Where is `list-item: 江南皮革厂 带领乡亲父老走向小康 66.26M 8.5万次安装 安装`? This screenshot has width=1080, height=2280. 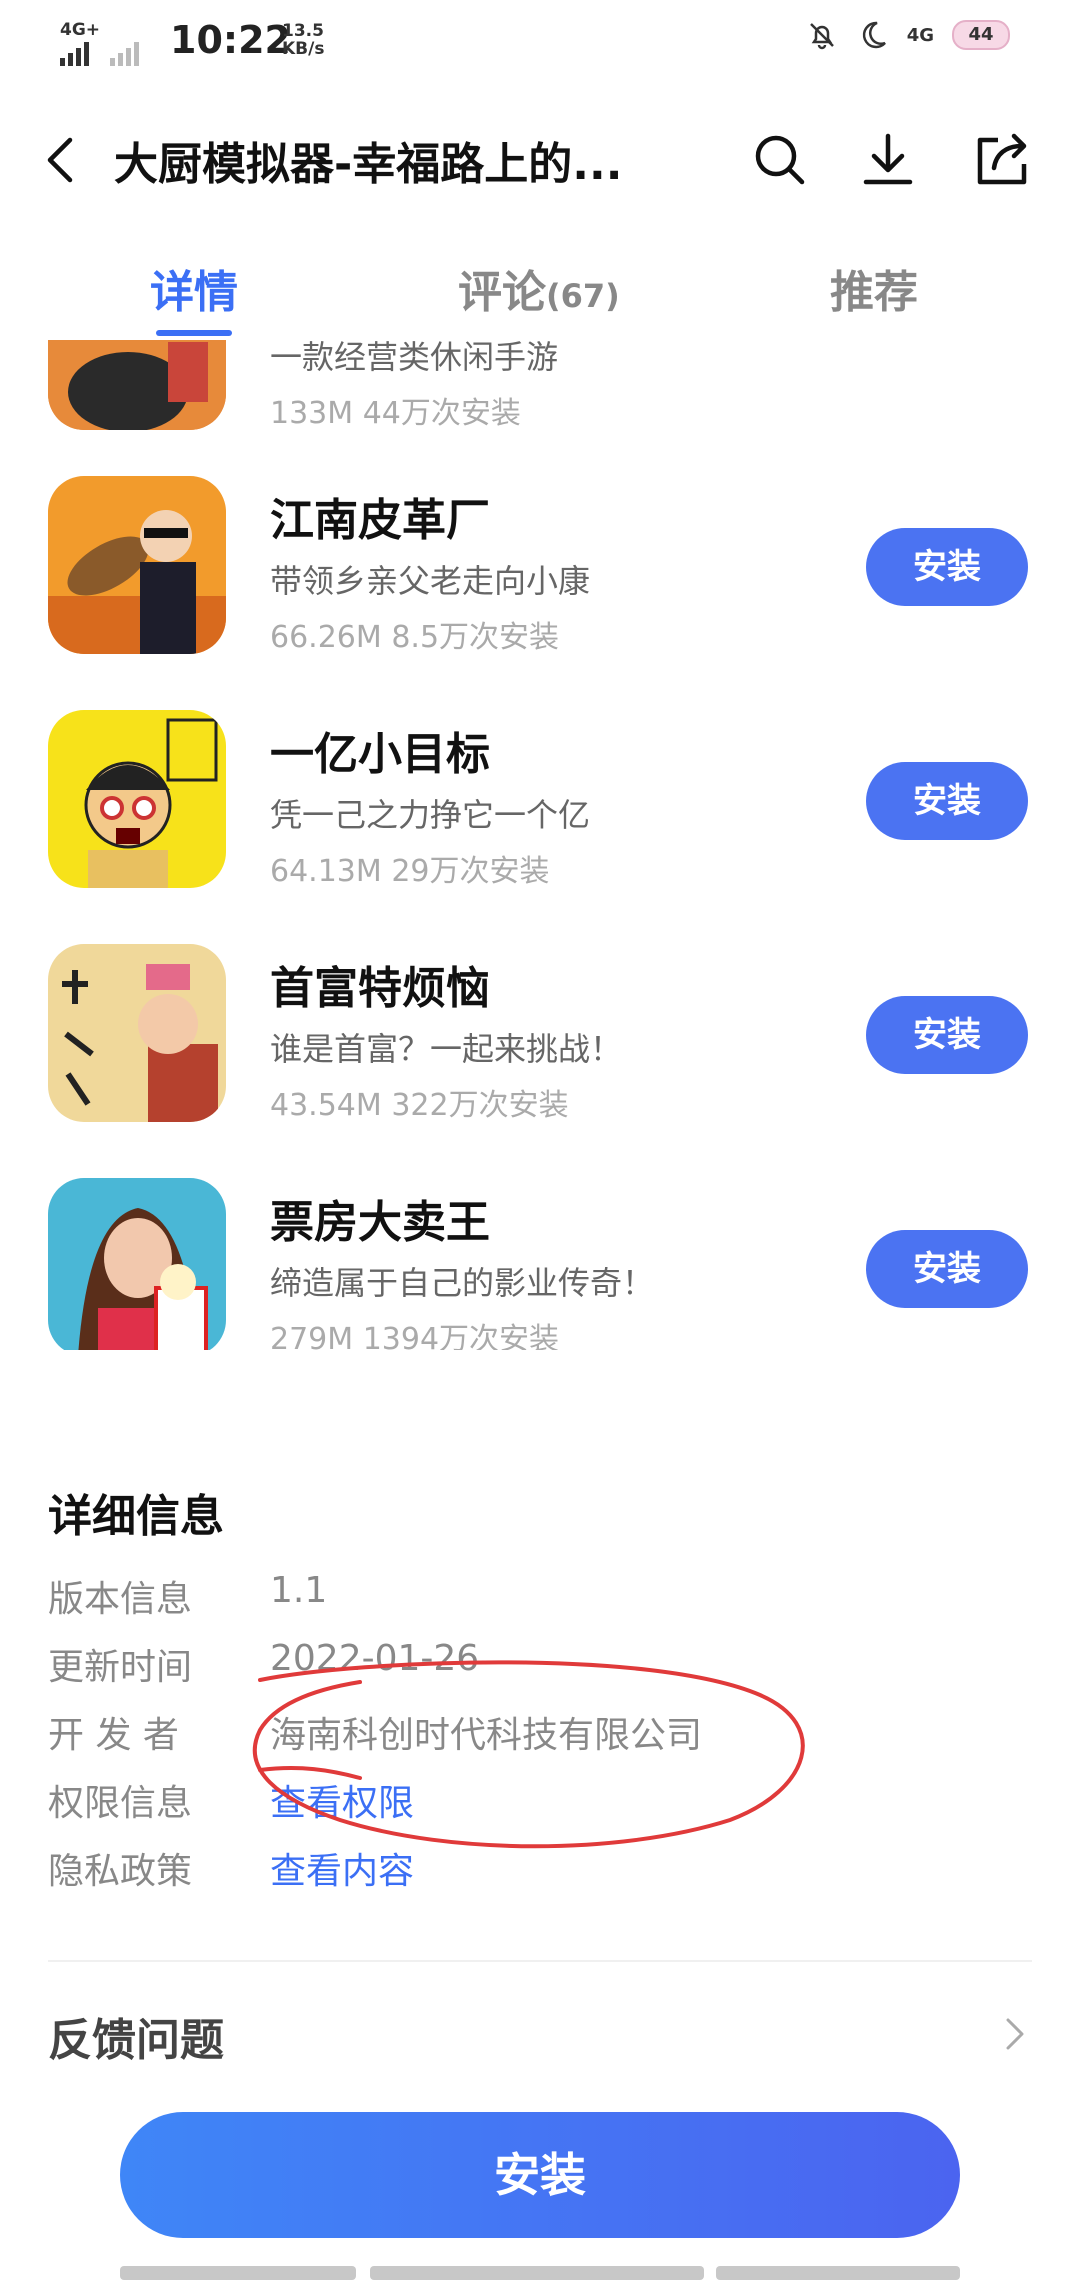
list-item: 江南皮革厂 带领乡亲父老走向小康 66.26M 8.5万次安装 安装 is located at coordinates (540, 566).